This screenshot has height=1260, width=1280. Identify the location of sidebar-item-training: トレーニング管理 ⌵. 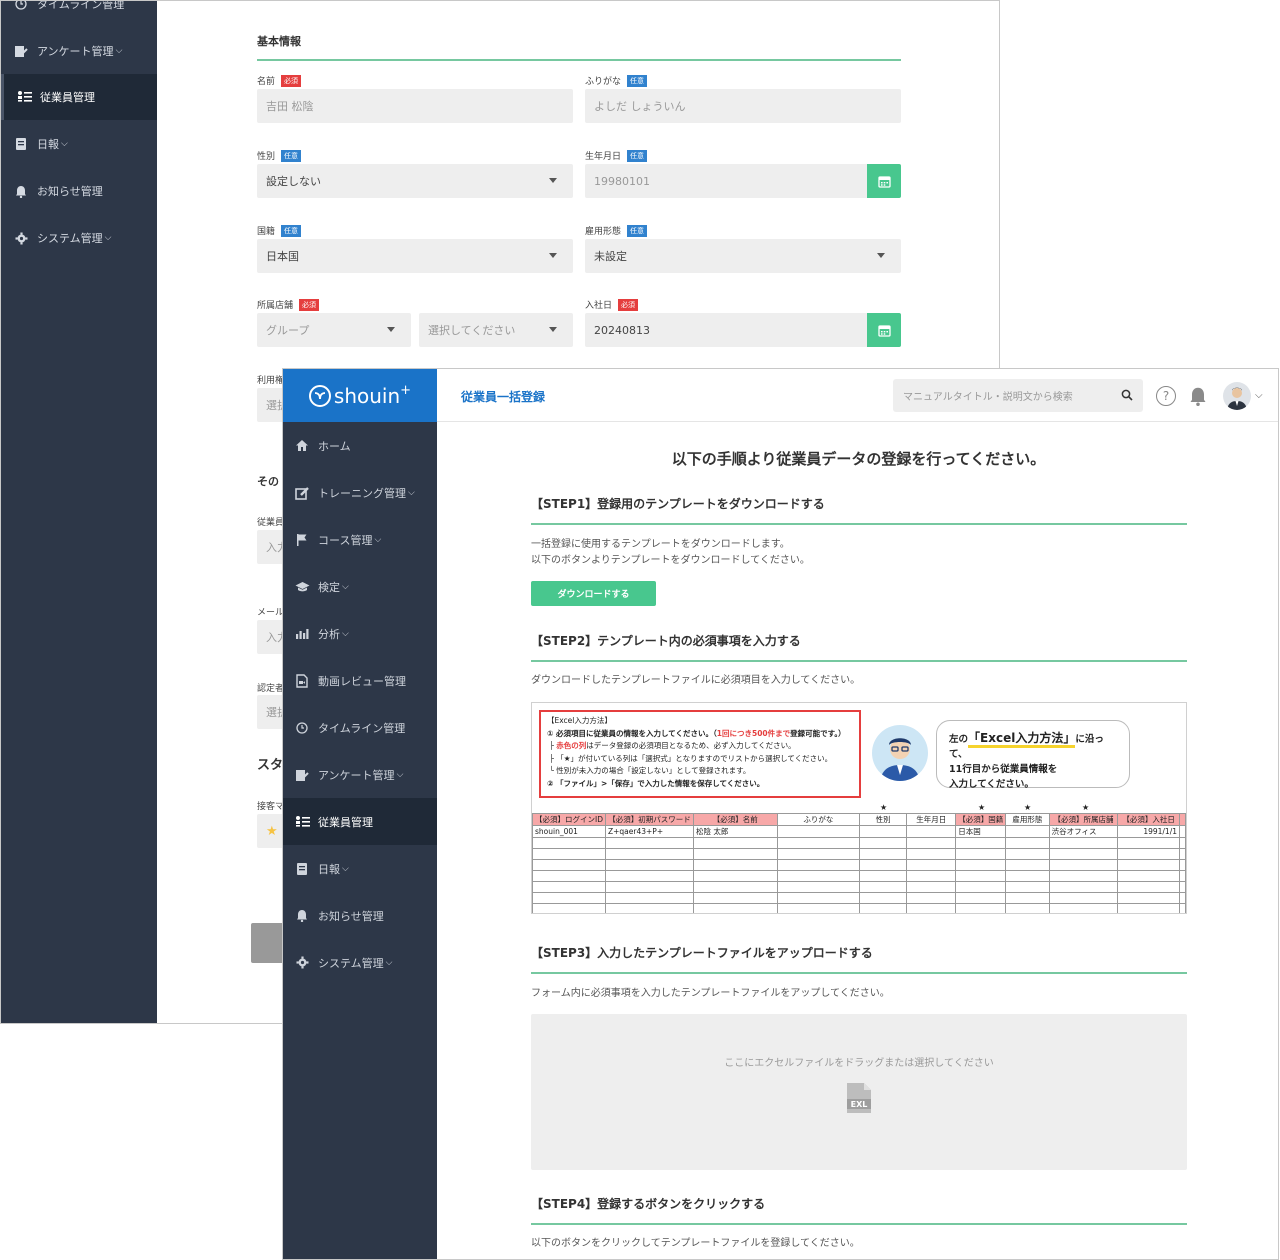
(360, 492).